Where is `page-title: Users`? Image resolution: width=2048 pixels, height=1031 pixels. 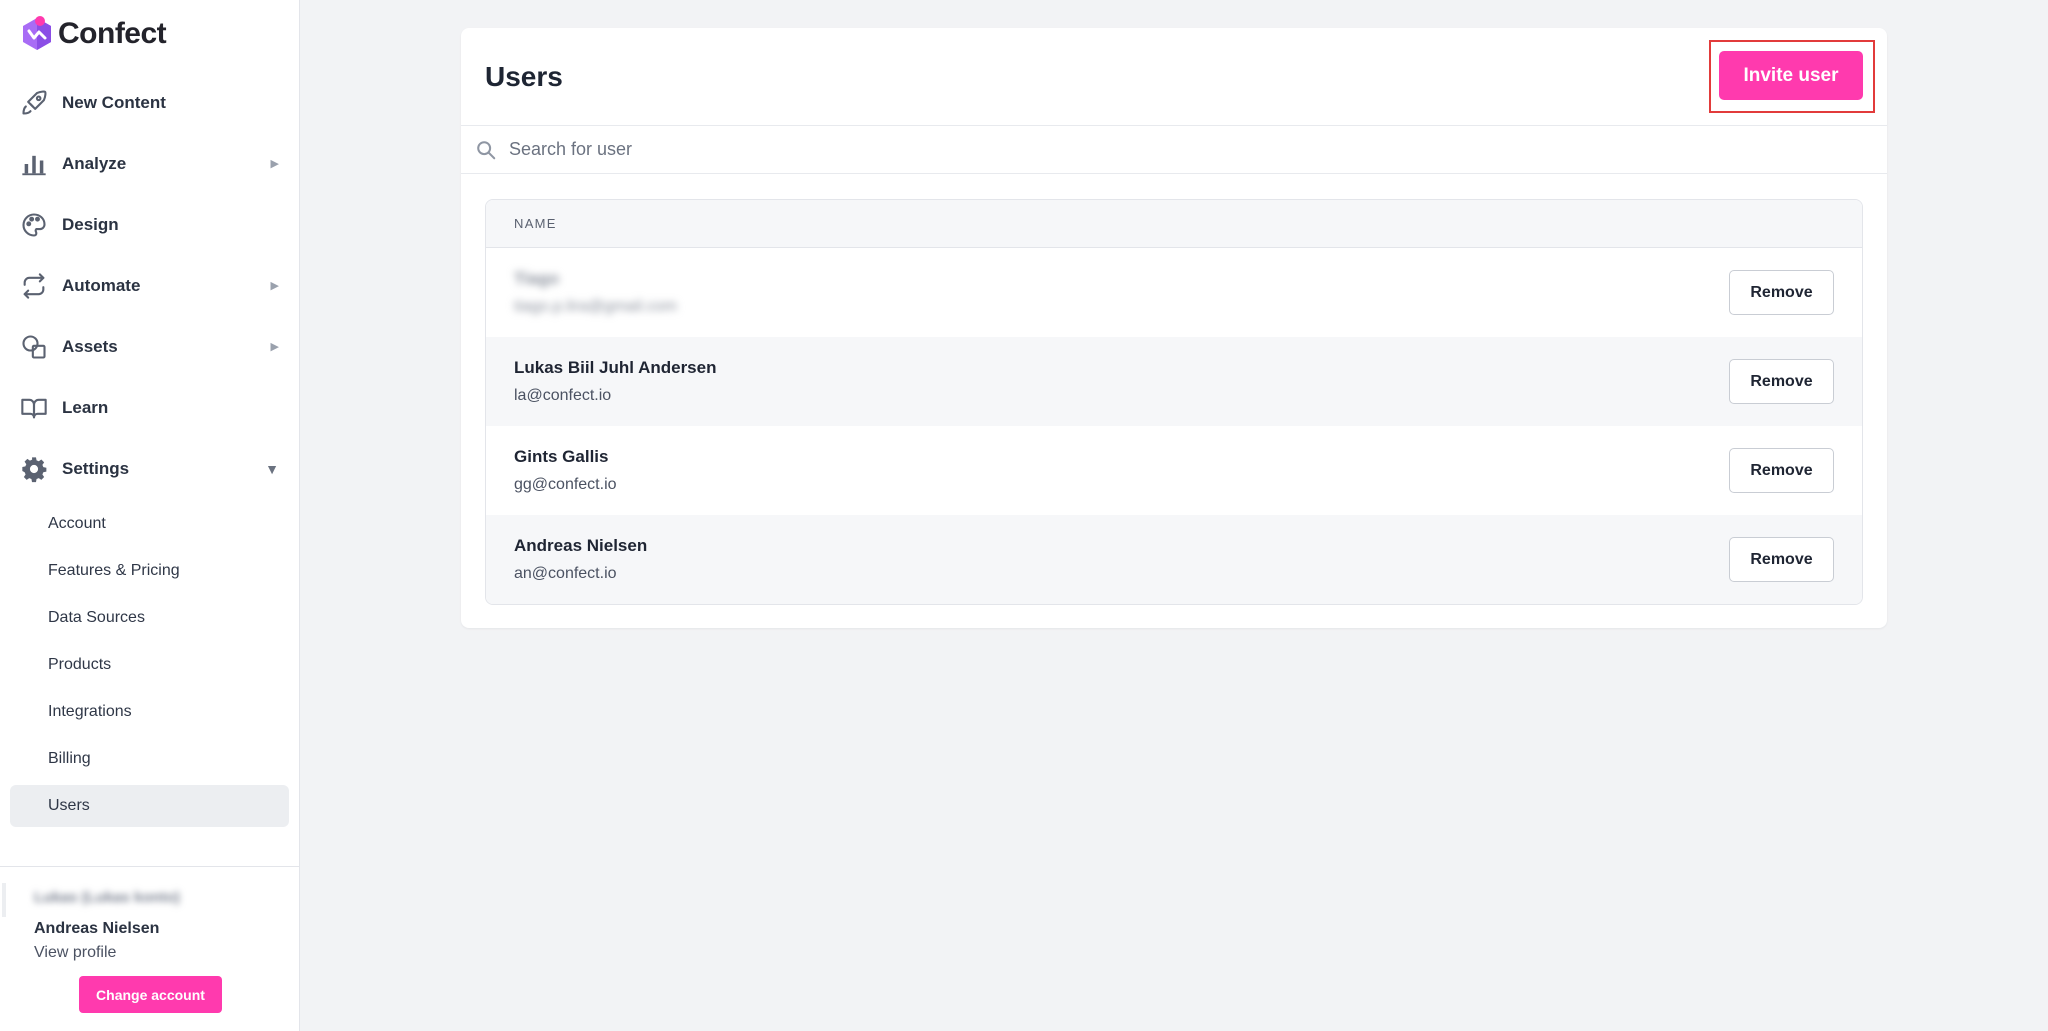 page-title: Users is located at coordinates (524, 76).